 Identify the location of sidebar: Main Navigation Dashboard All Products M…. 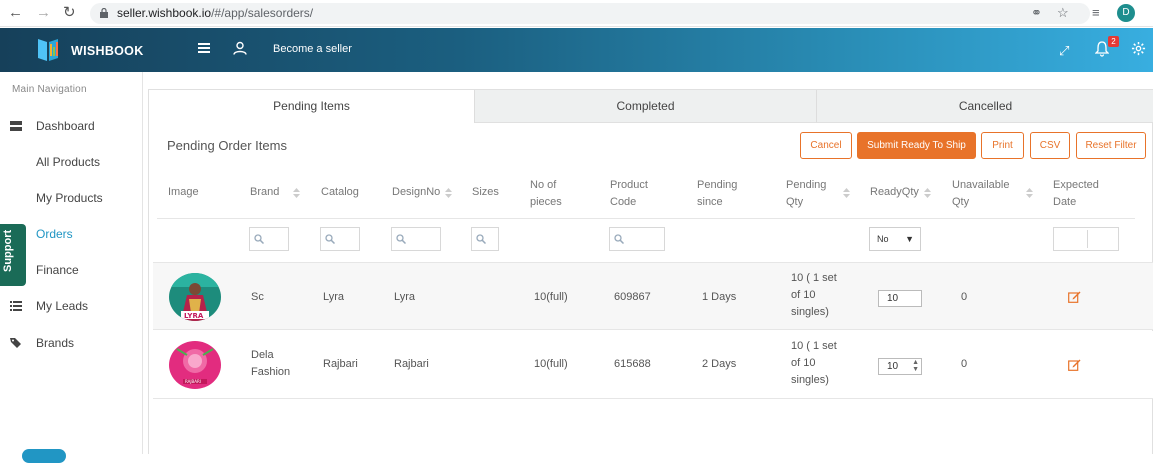
(71, 263).